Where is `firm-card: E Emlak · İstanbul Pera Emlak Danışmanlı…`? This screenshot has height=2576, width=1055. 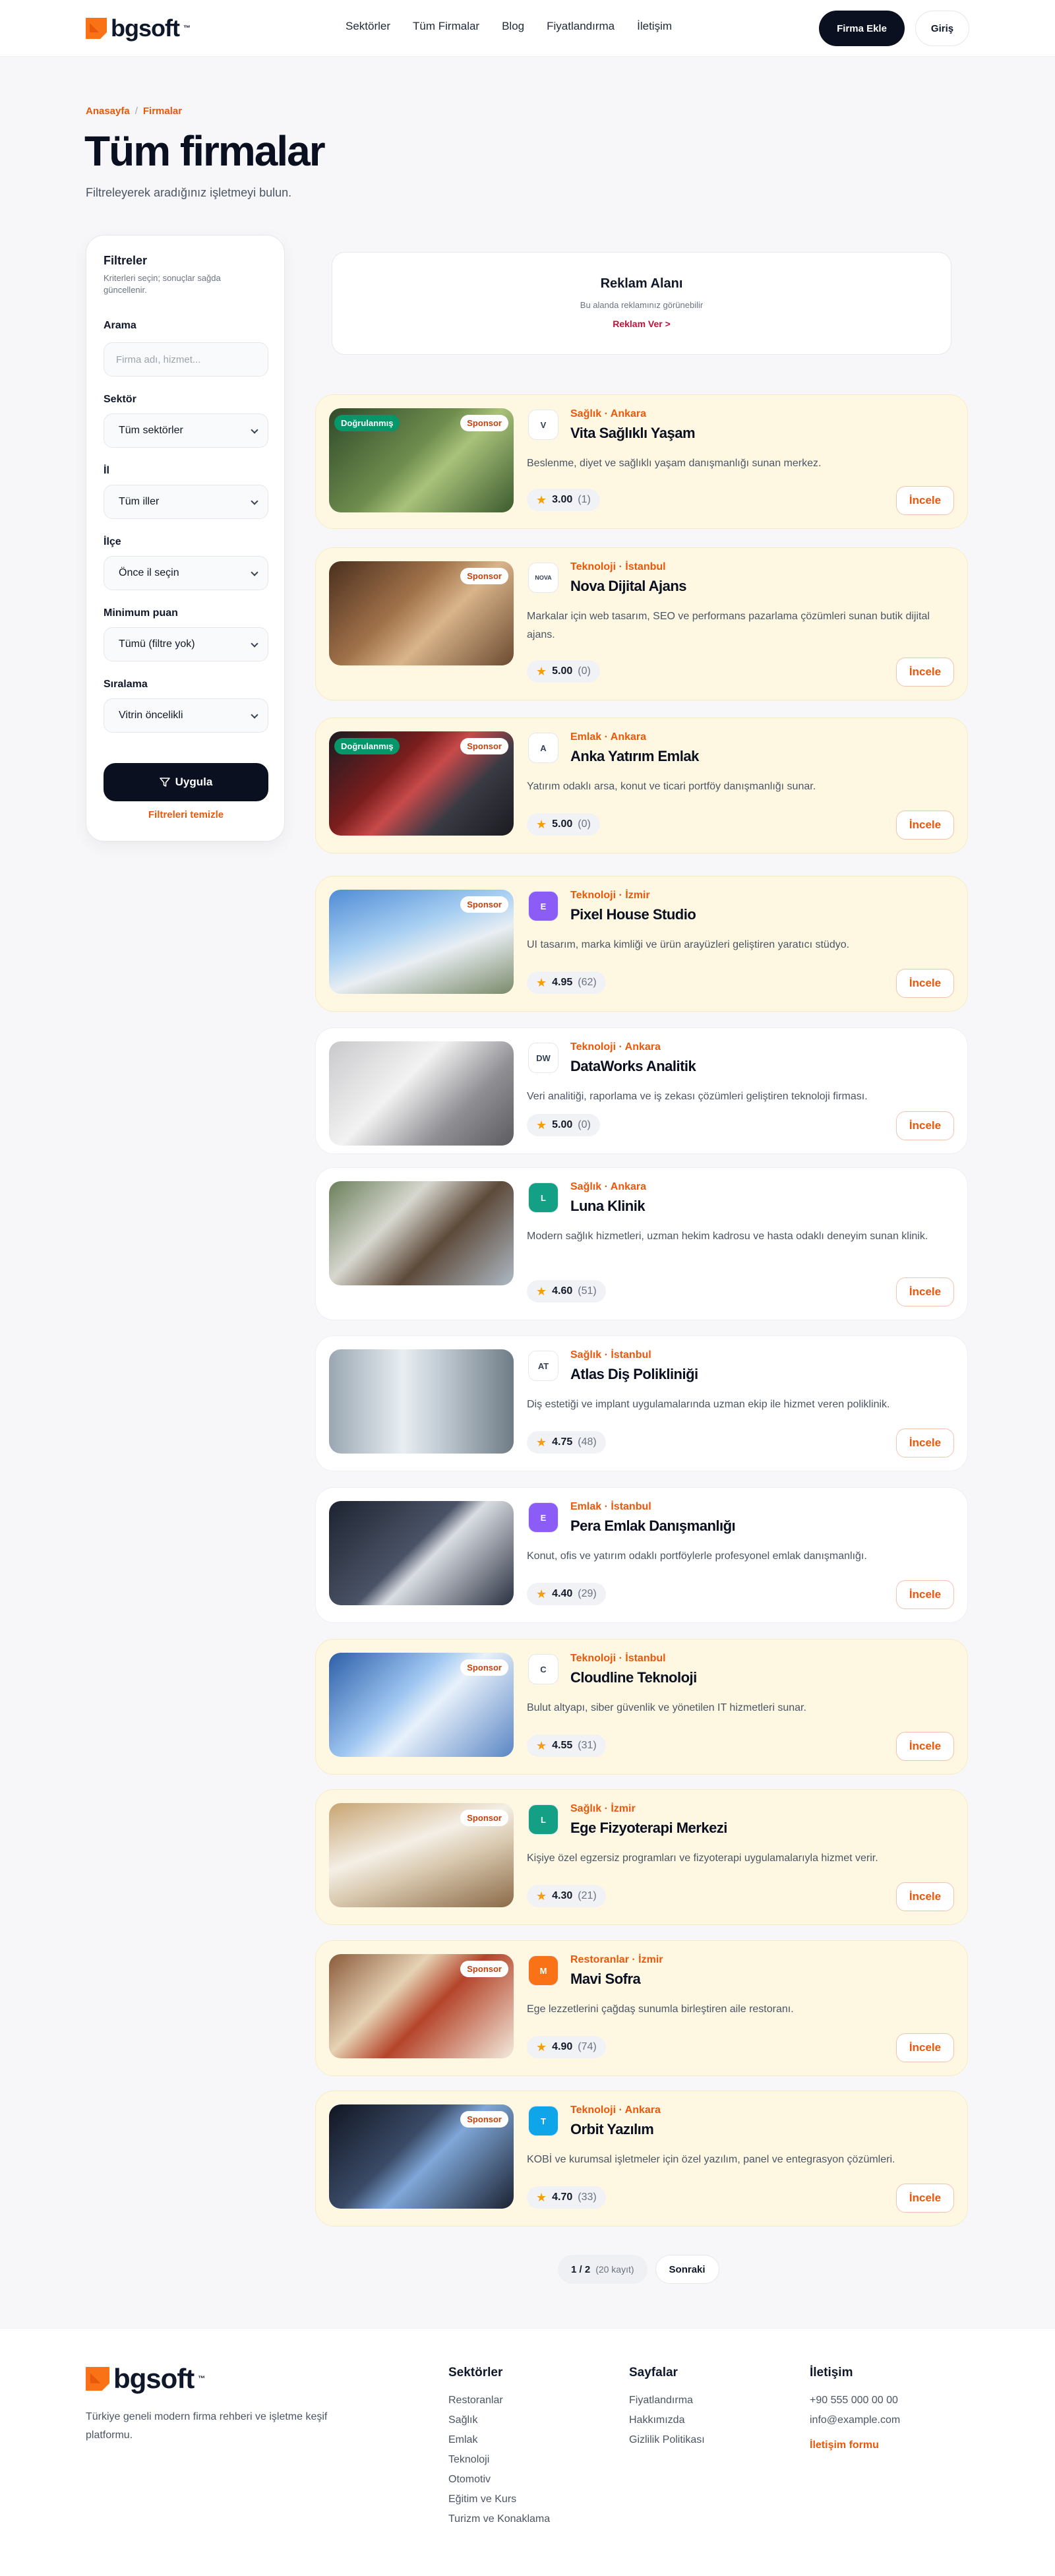 firm-card: E Emlak · İstanbul Pera Emlak Danışmanlı… is located at coordinates (641, 1555).